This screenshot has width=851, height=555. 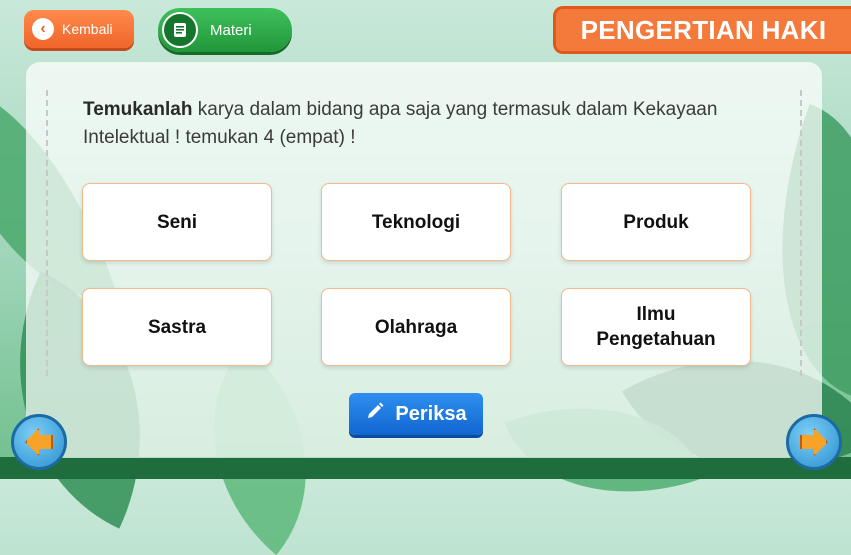 I want to click on bottom-strip, so click(x=425, y=468).